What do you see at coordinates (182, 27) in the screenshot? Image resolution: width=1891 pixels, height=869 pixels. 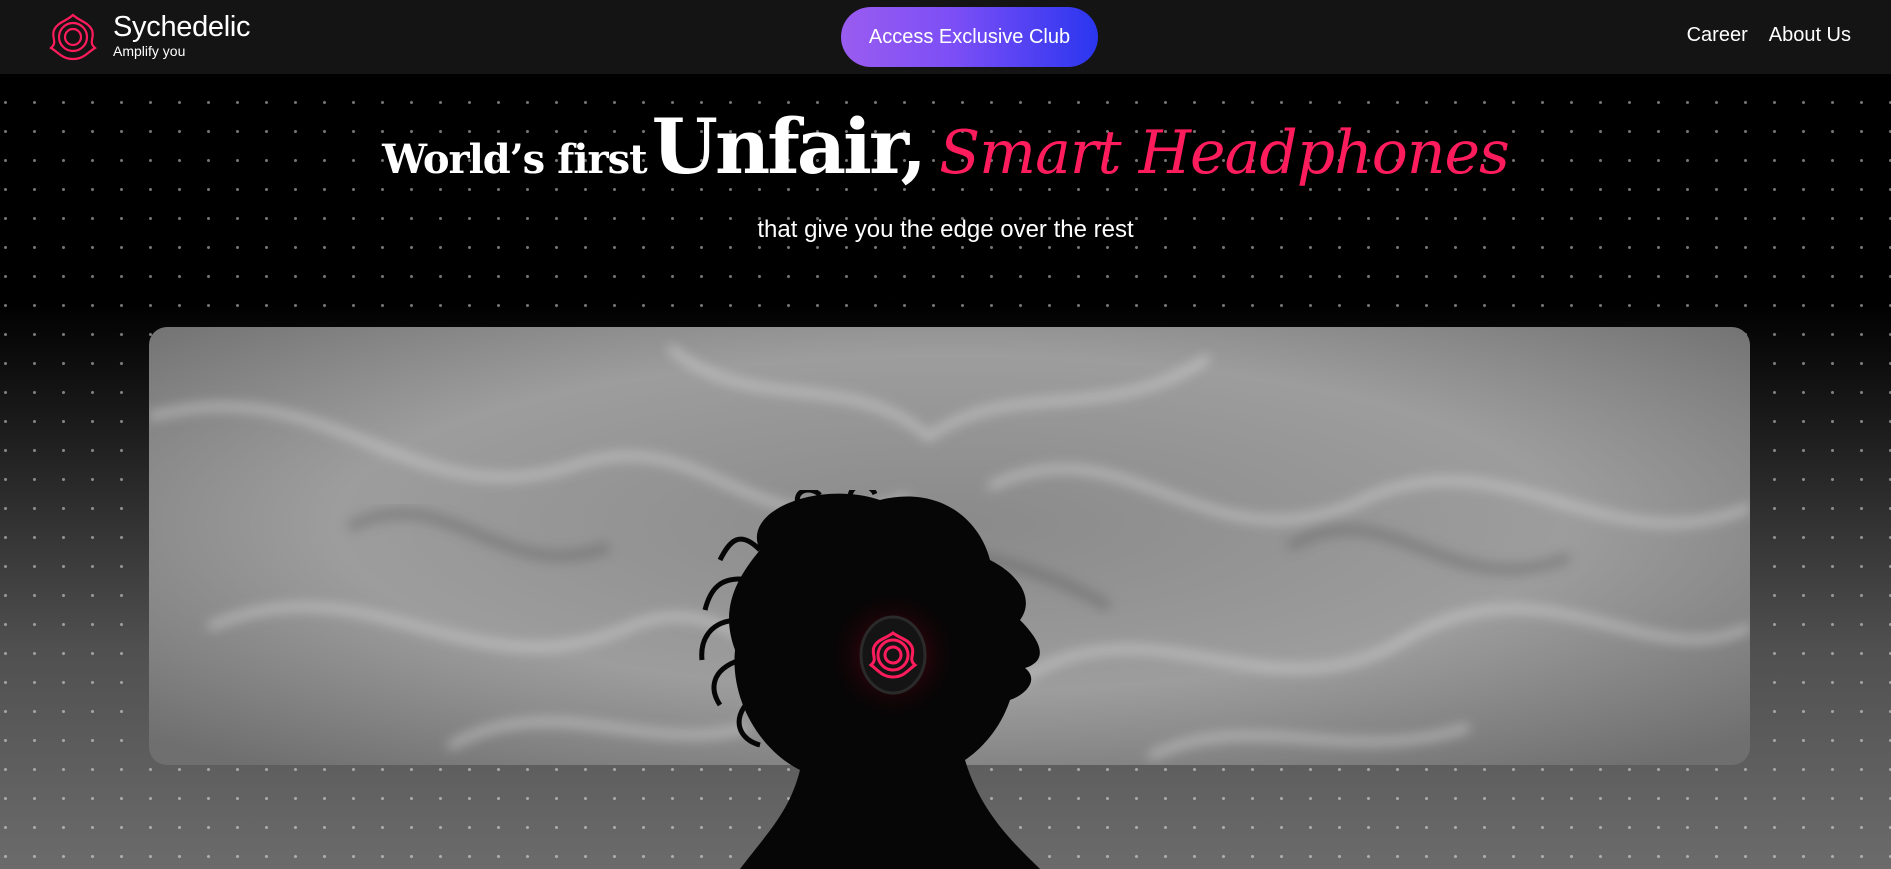 I see `brand-name: Sychedelic` at bounding box center [182, 27].